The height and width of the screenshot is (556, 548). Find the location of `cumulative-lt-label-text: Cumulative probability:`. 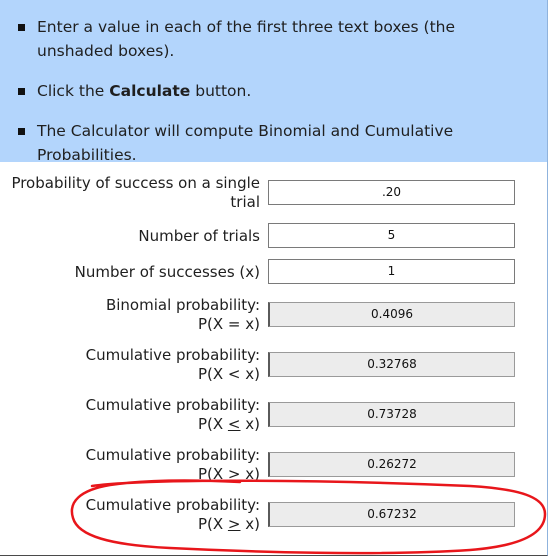

cumulative-lt-label-text: Cumulative probability: is located at coordinates (172, 355).